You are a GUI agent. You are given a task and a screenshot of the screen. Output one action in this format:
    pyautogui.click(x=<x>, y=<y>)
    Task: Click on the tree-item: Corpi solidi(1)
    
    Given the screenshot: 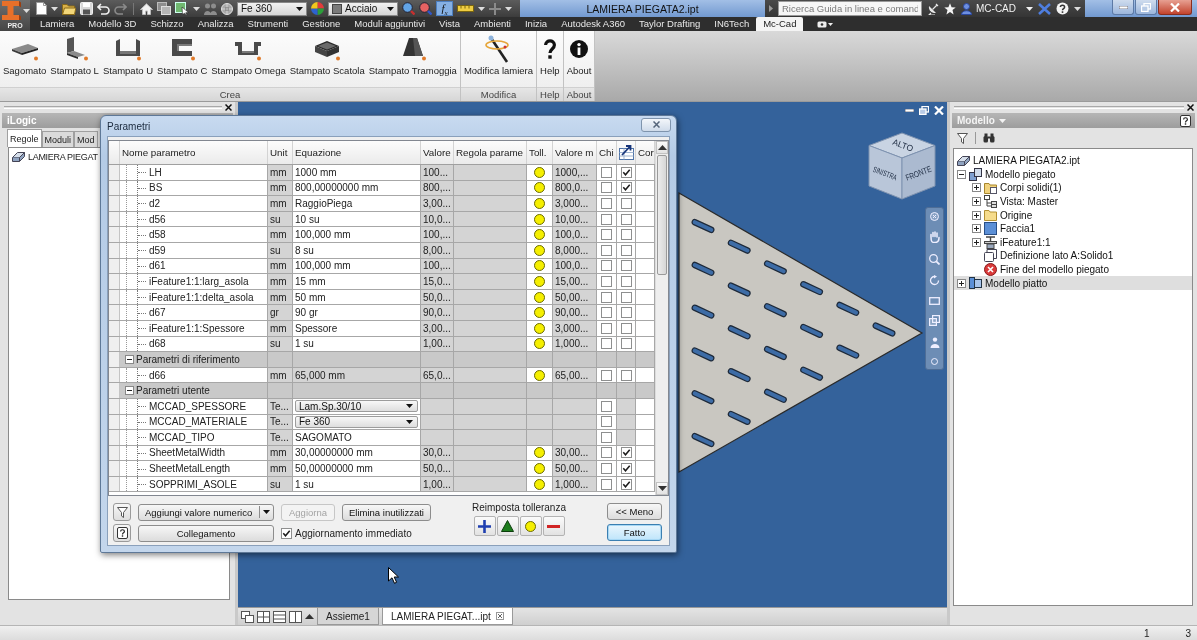 What is the action you would take?
    pyautogui.click(x=1073, y=188)
    